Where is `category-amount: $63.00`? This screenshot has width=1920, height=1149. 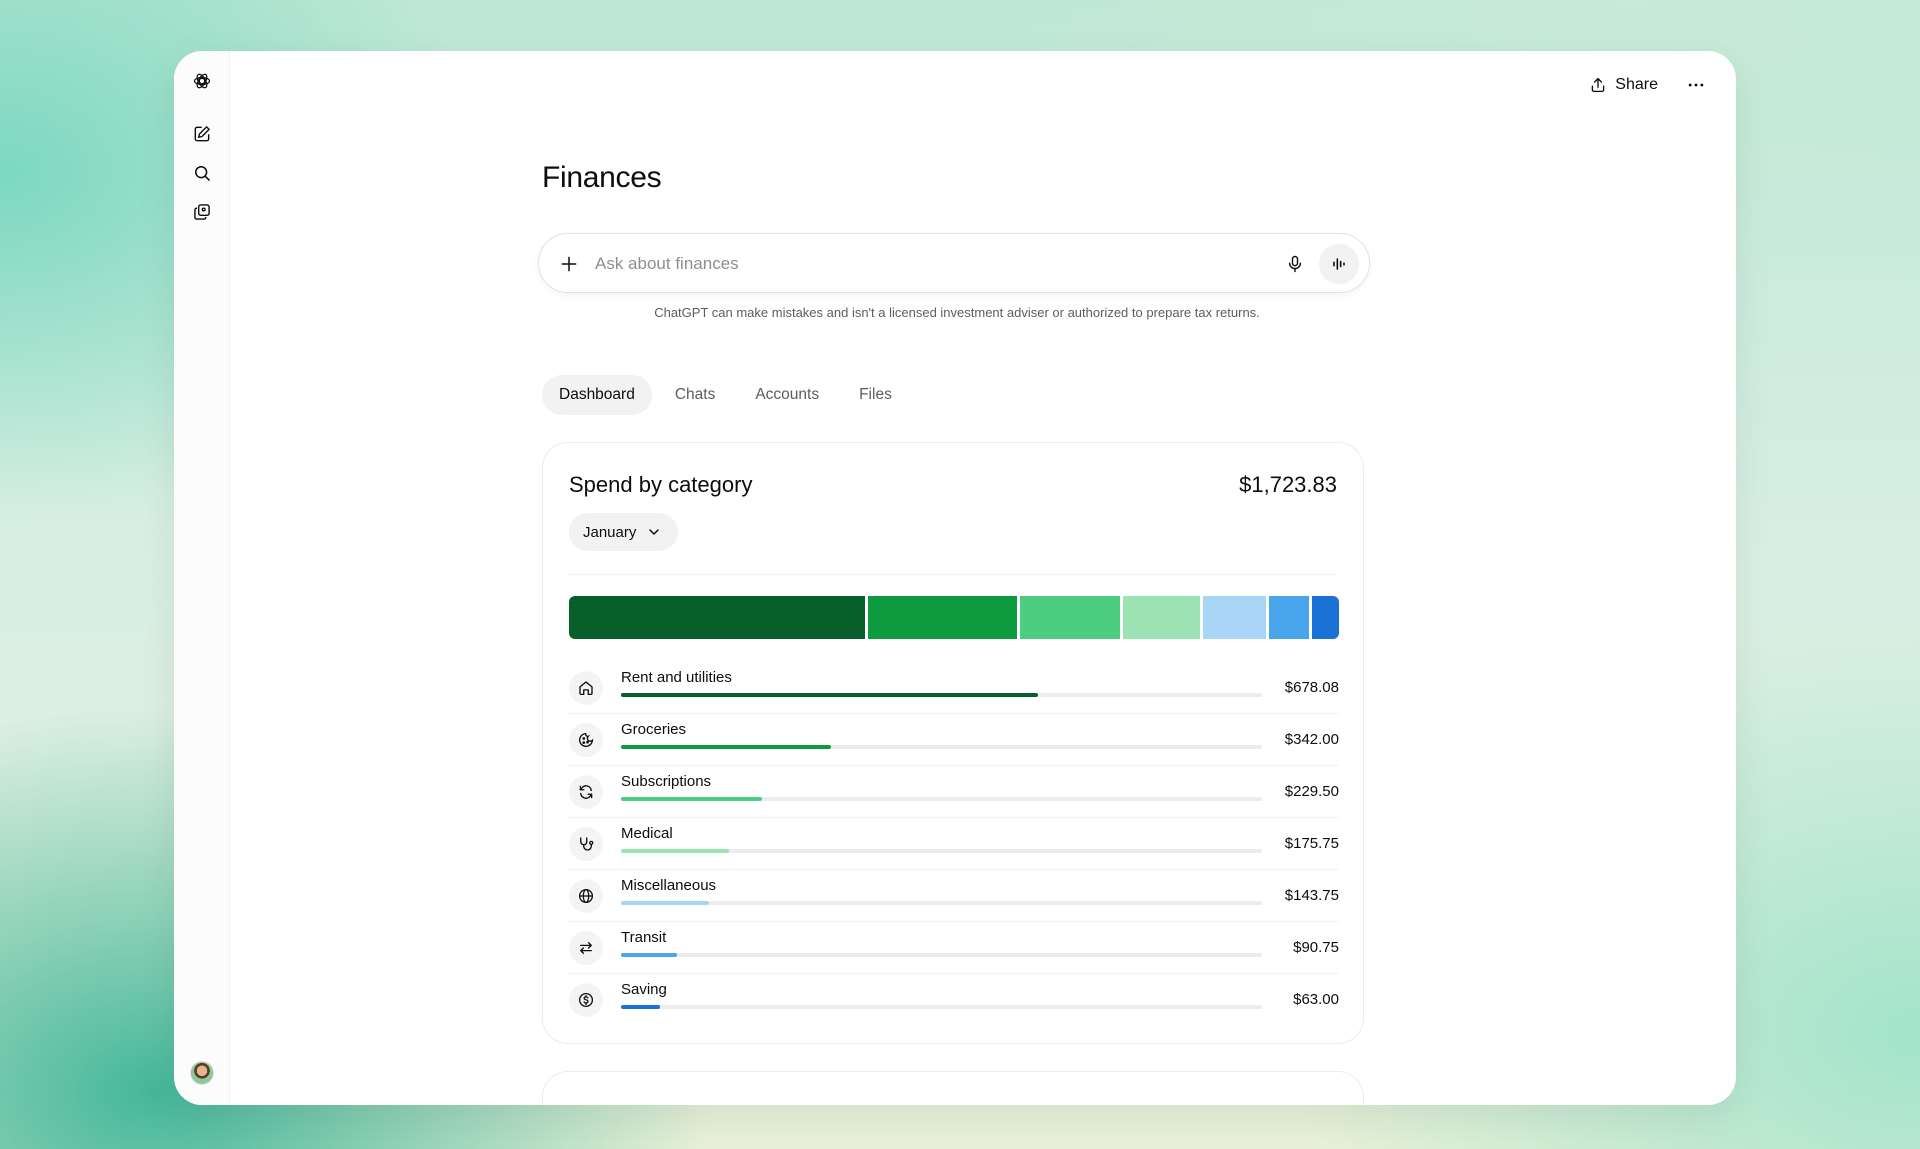
category-amount: $63.00 is located at coordinates (1316, 999).